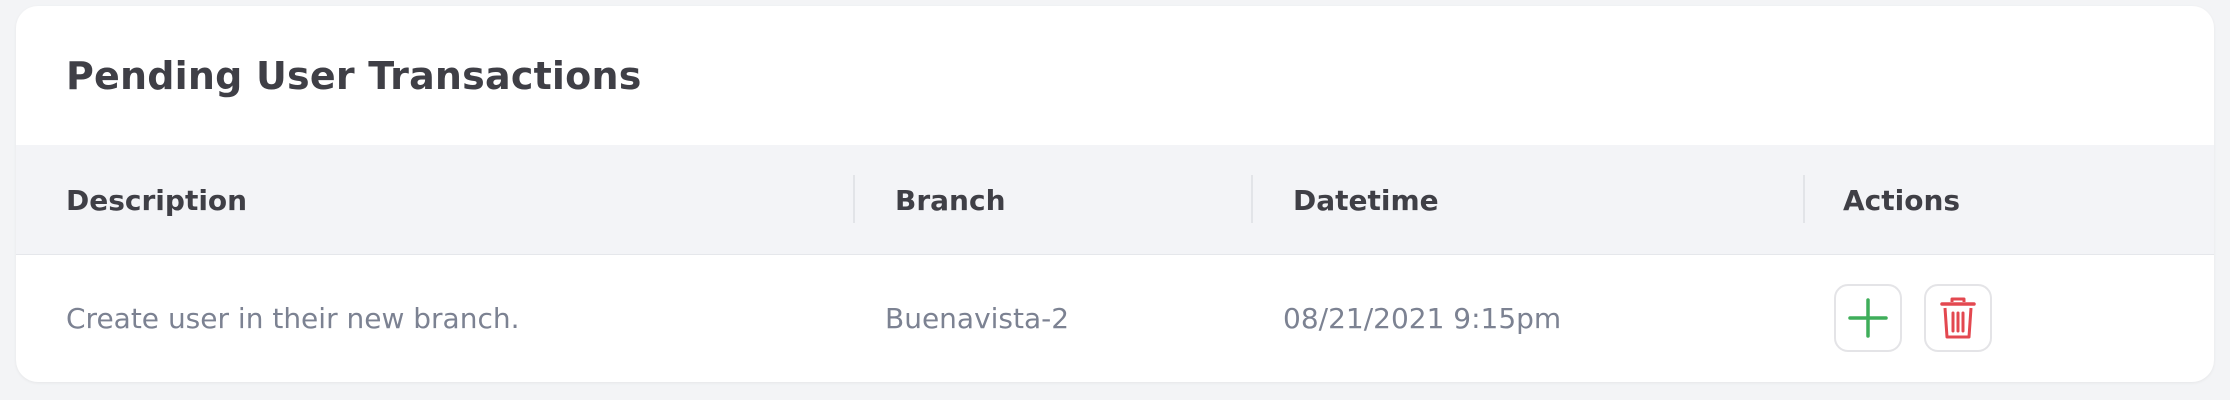 The image size is (2230, 400). What do you see at coordinates (977, 318) in the screenshot?
I see `cell-branch: Buenavista-2` at bounding box center [977, 318].